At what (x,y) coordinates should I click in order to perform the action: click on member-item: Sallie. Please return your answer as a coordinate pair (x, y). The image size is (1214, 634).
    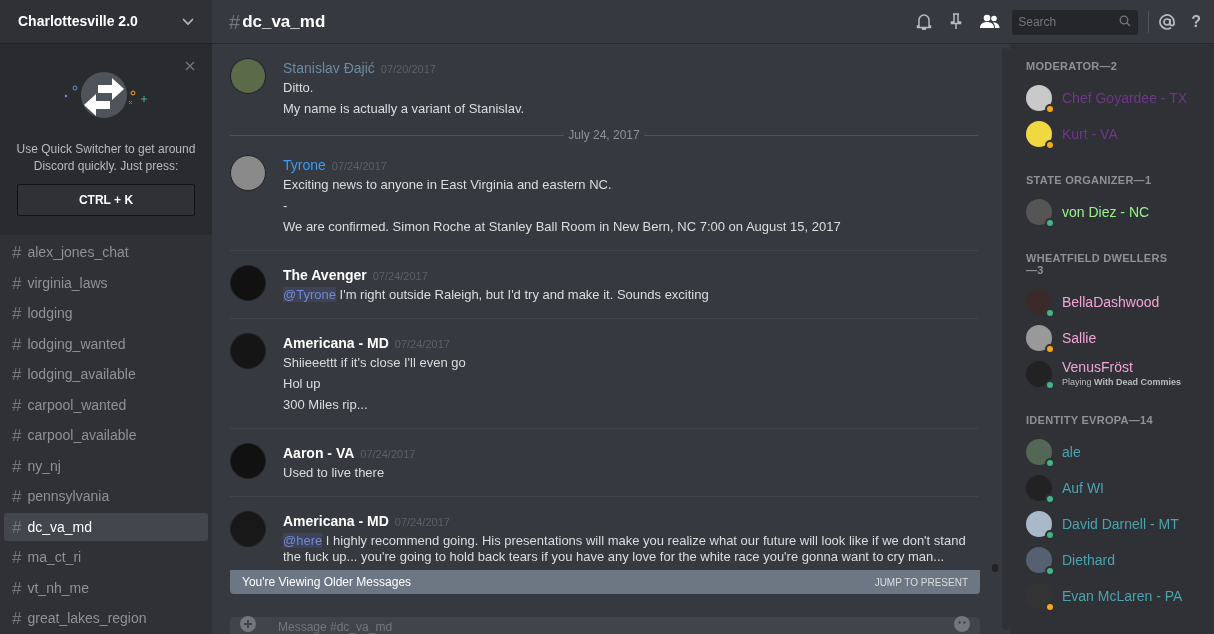
    Looking at the image, I should click on (1120, 338).